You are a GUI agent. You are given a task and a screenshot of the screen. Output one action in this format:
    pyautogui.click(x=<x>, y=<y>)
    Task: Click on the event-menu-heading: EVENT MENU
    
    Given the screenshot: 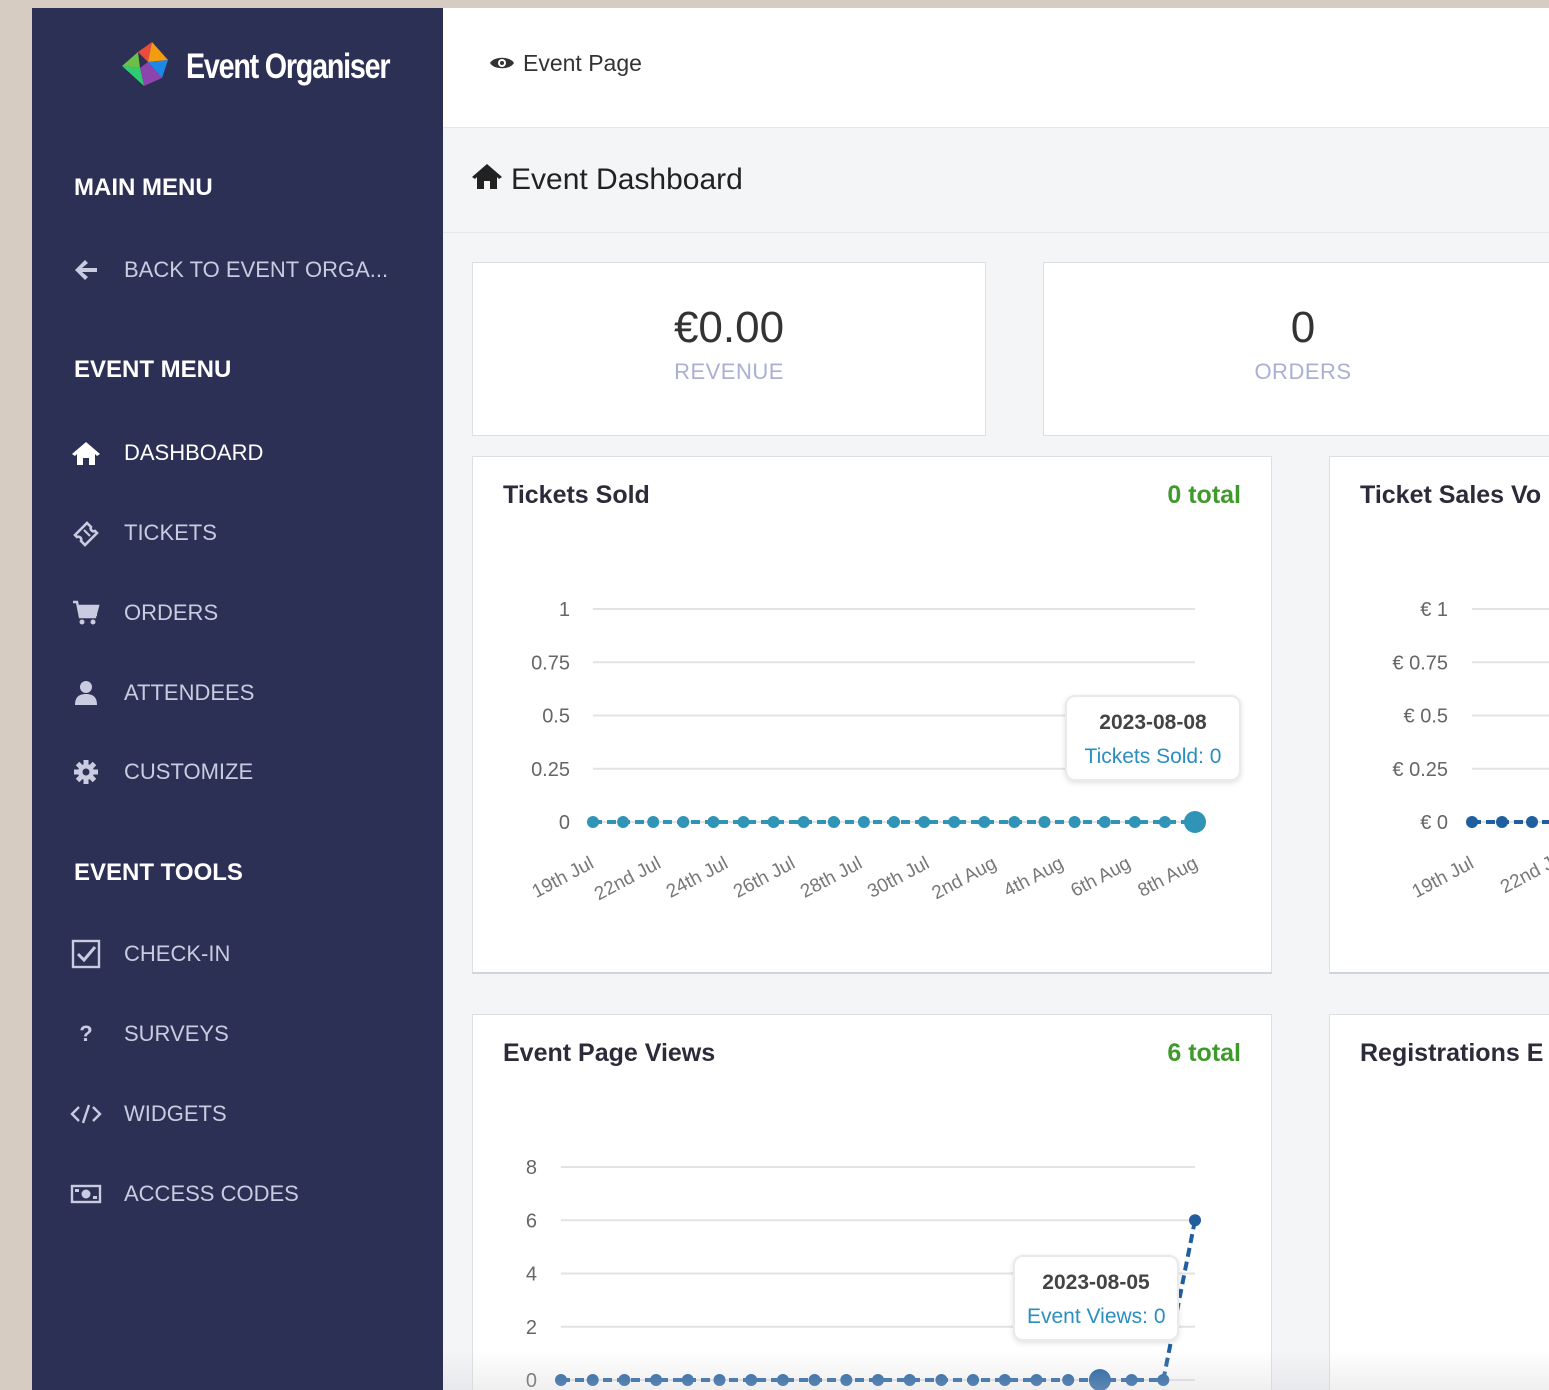 What is the action you would take?
    pyautogui.click(x=153, y=369)
    